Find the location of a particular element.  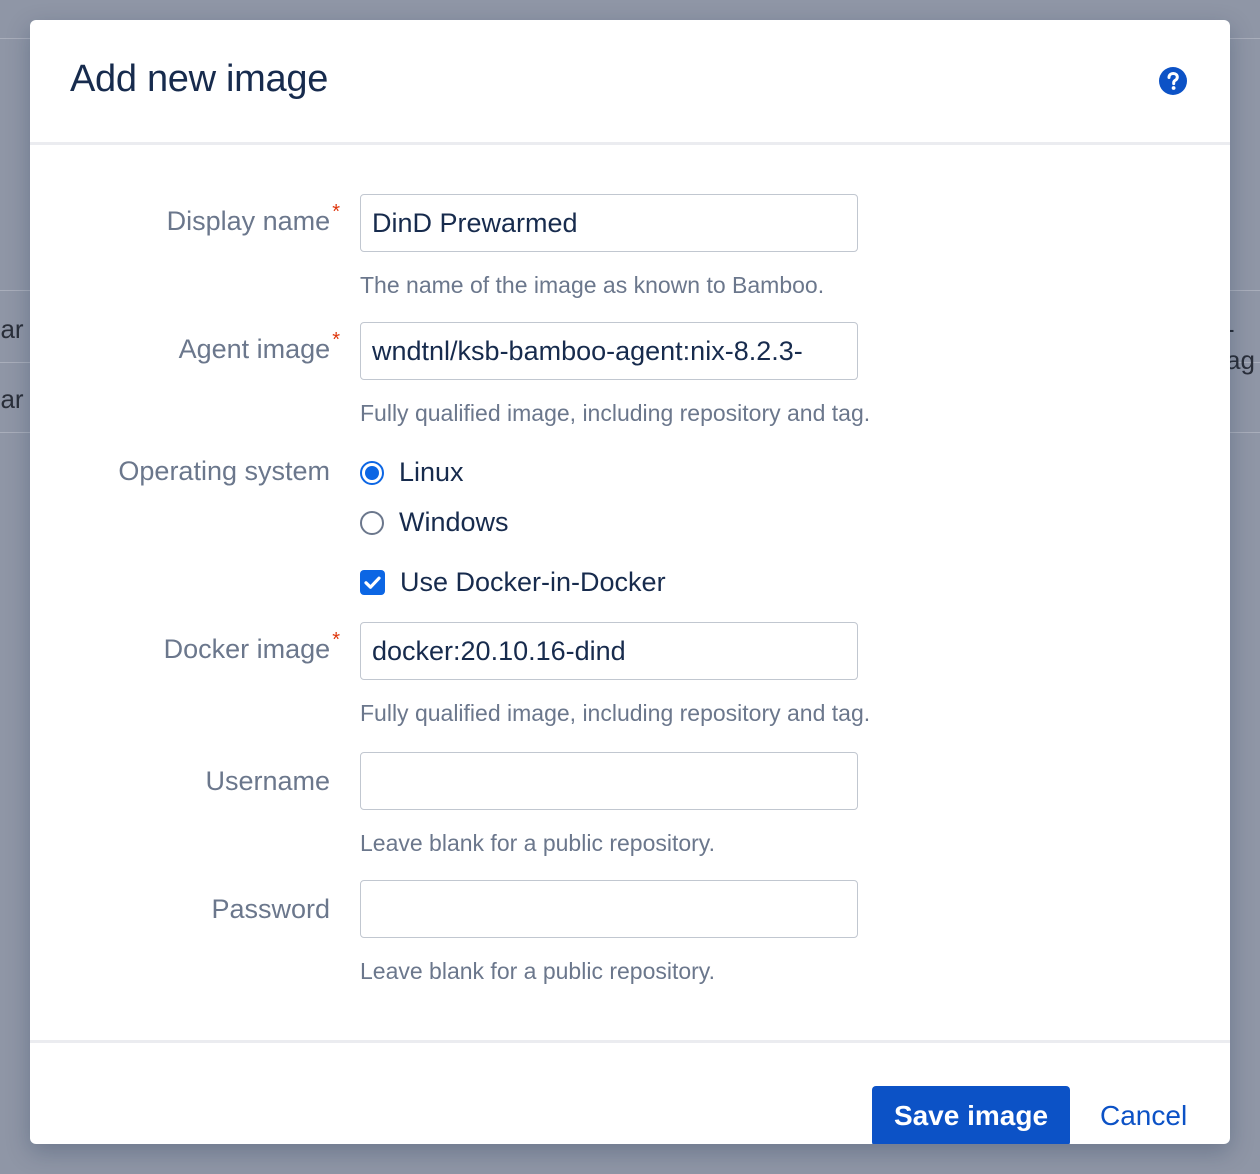

os-option-linux-label: Linux is located at coordinates (431, 472).